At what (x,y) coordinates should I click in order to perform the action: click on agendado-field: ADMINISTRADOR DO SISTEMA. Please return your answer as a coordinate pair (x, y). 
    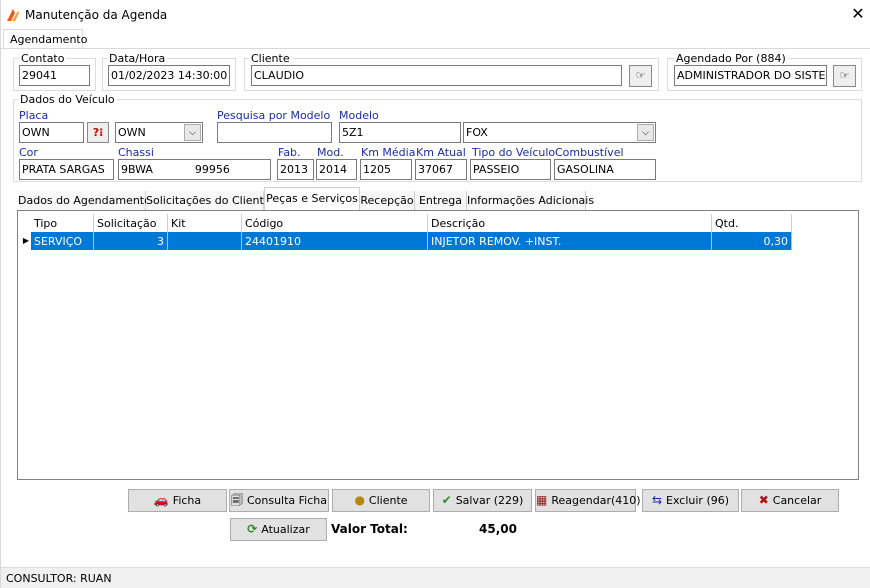
    Looking at the image, I should click on (750, 75).